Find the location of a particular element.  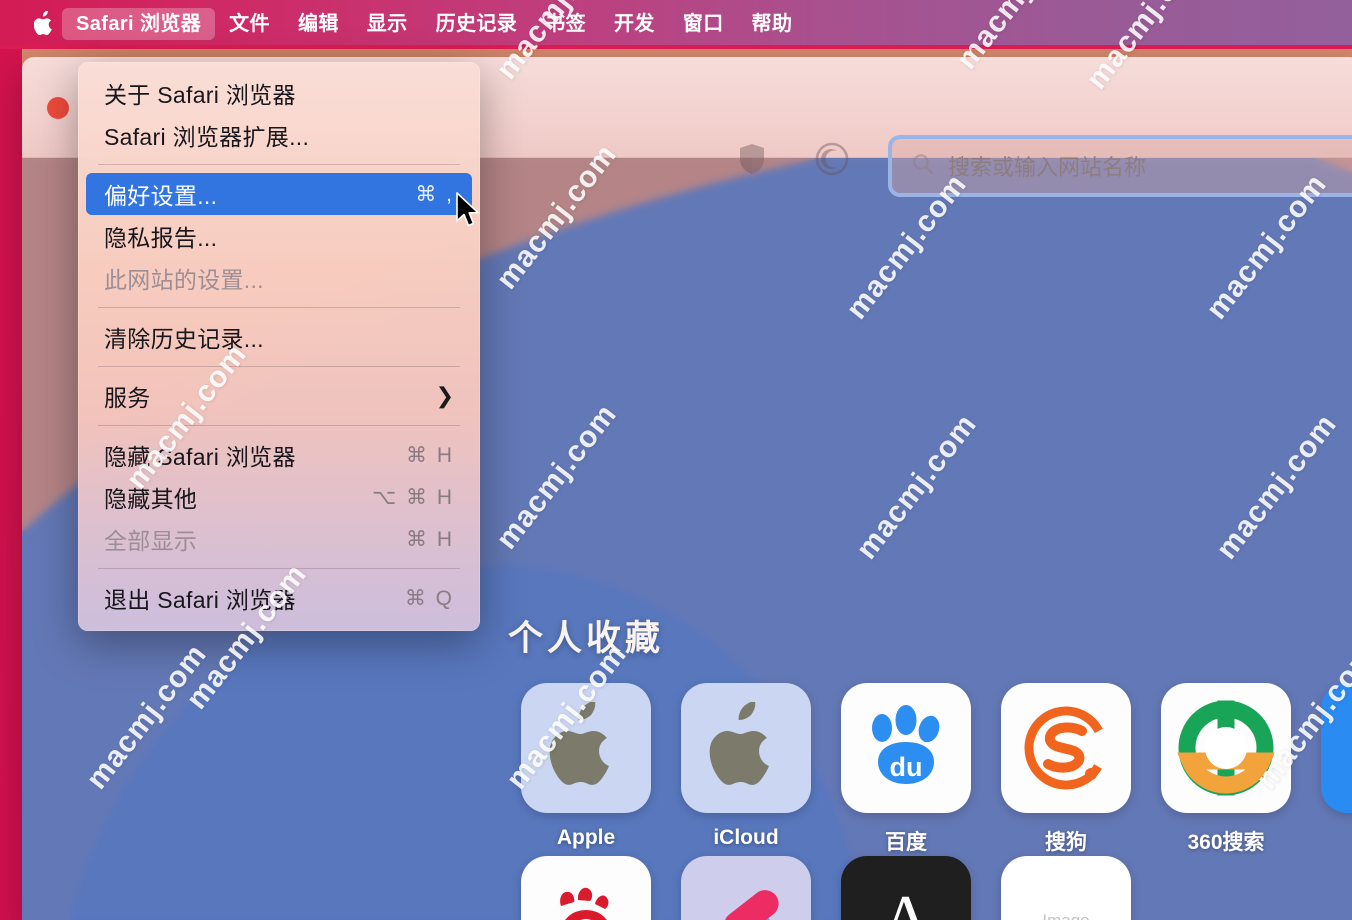

menu-bookmarks: 书签 is located at coordinates (565, 24).